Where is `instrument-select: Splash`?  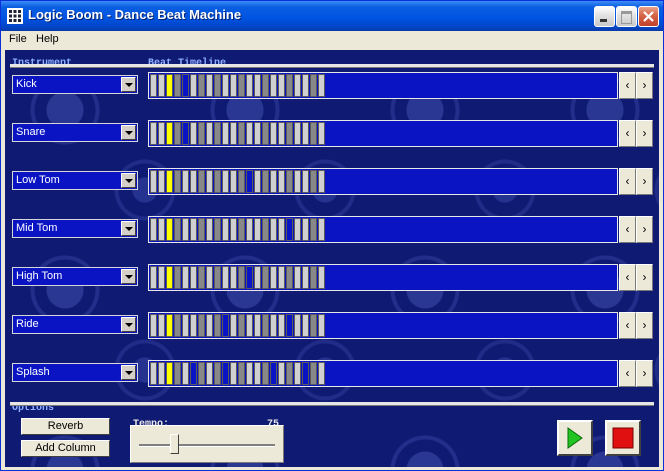
instrument-select: Splash is located at coordinates (75, 372).